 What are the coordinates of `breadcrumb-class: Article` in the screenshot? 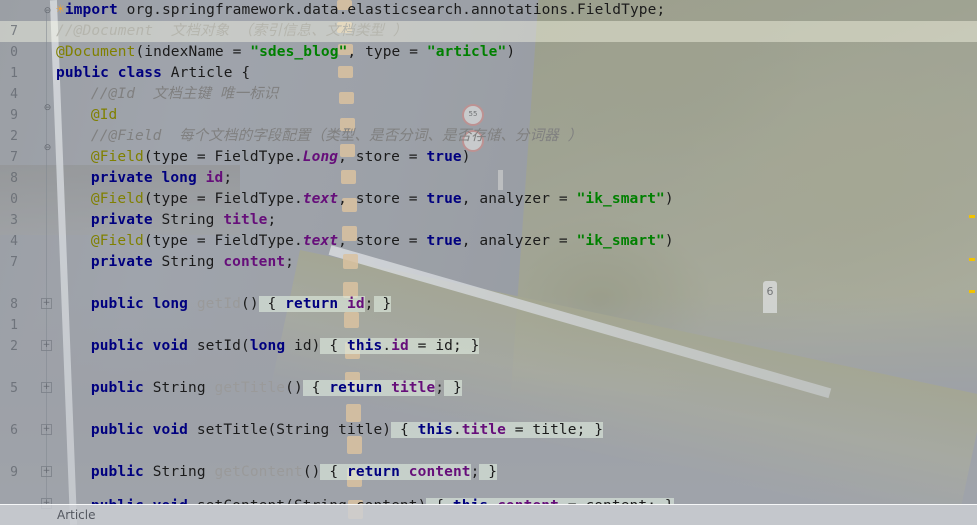 It's located at (76, 515).